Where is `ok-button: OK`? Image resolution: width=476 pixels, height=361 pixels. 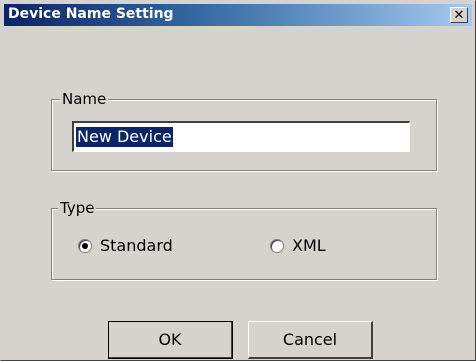 ok-button: OK is located at coordinates (170, 340).